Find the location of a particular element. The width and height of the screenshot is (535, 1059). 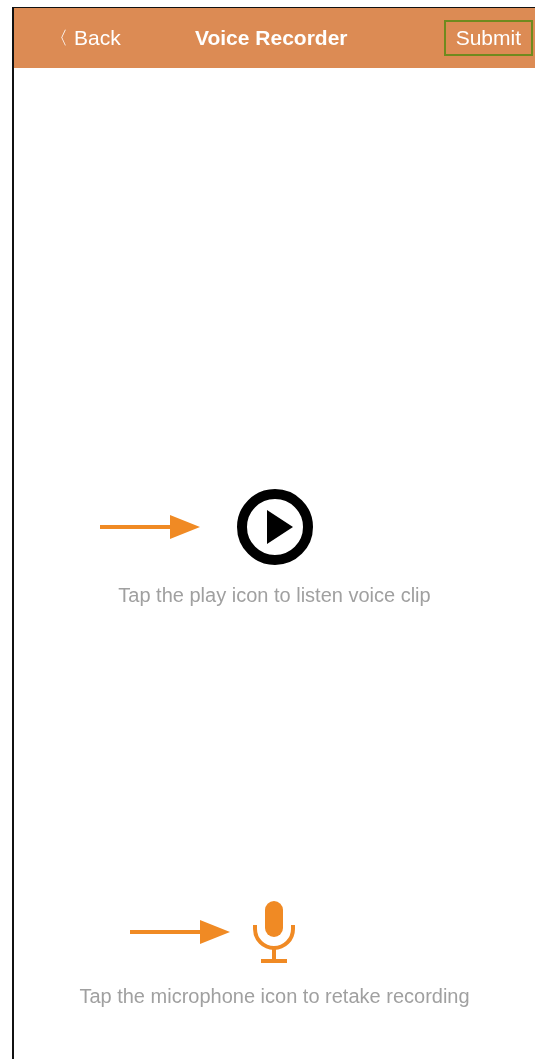

hint-text: Tap the play icon to listen voice clip is located at coordinates (274, 595).